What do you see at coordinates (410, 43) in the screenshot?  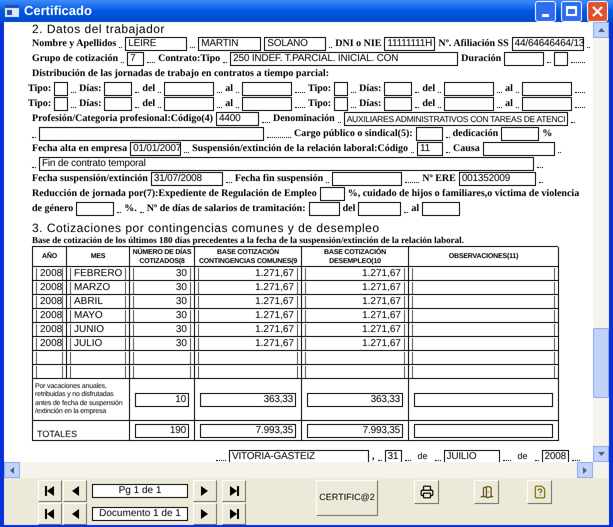 I see `input-field: 11111111H` at bounding box center [410, 43].